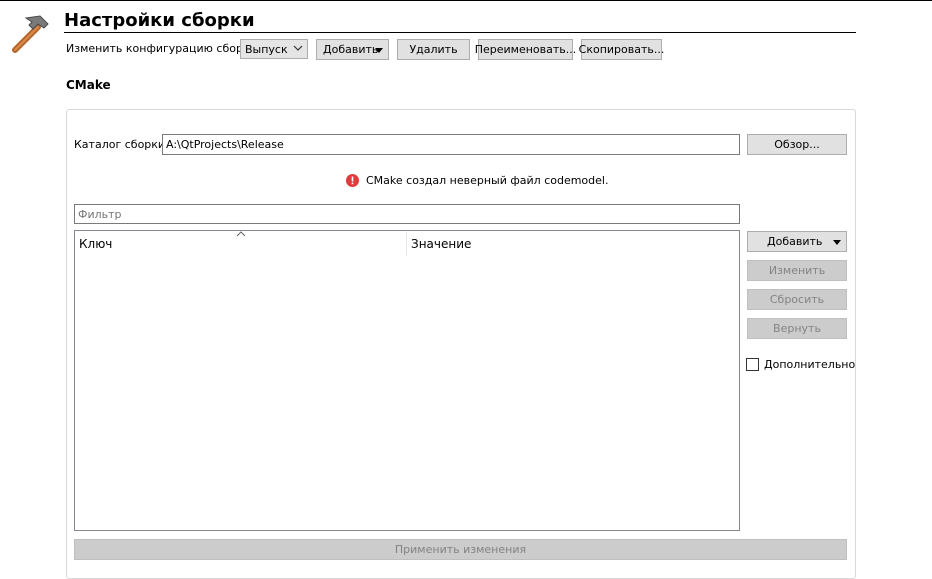 The height and width of the screenshot is (579, 932). Describe the element at coordinates (460, 32) in the screenshot. I see `title-divider` at that location.